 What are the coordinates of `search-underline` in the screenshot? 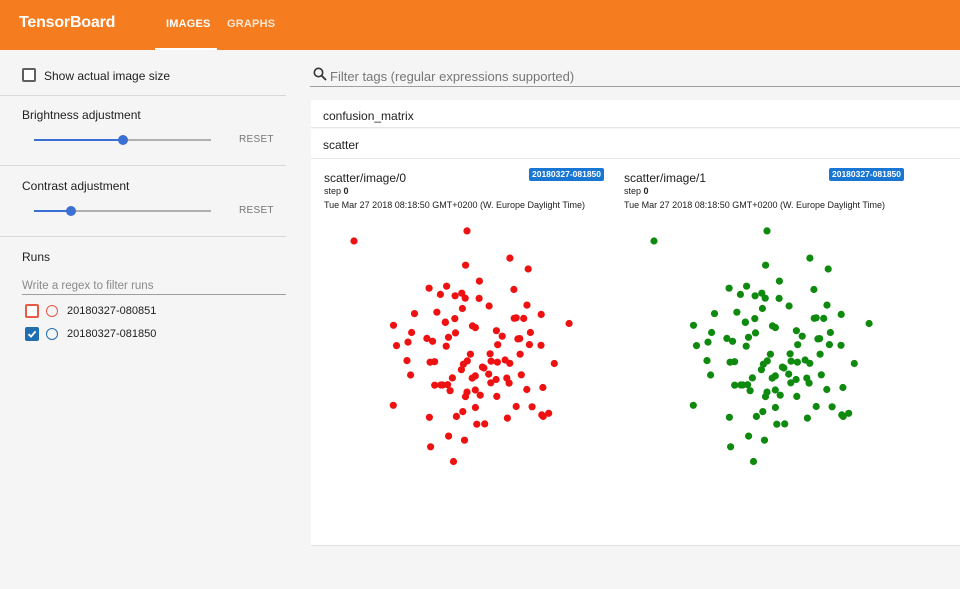 It's located at (635, 86).